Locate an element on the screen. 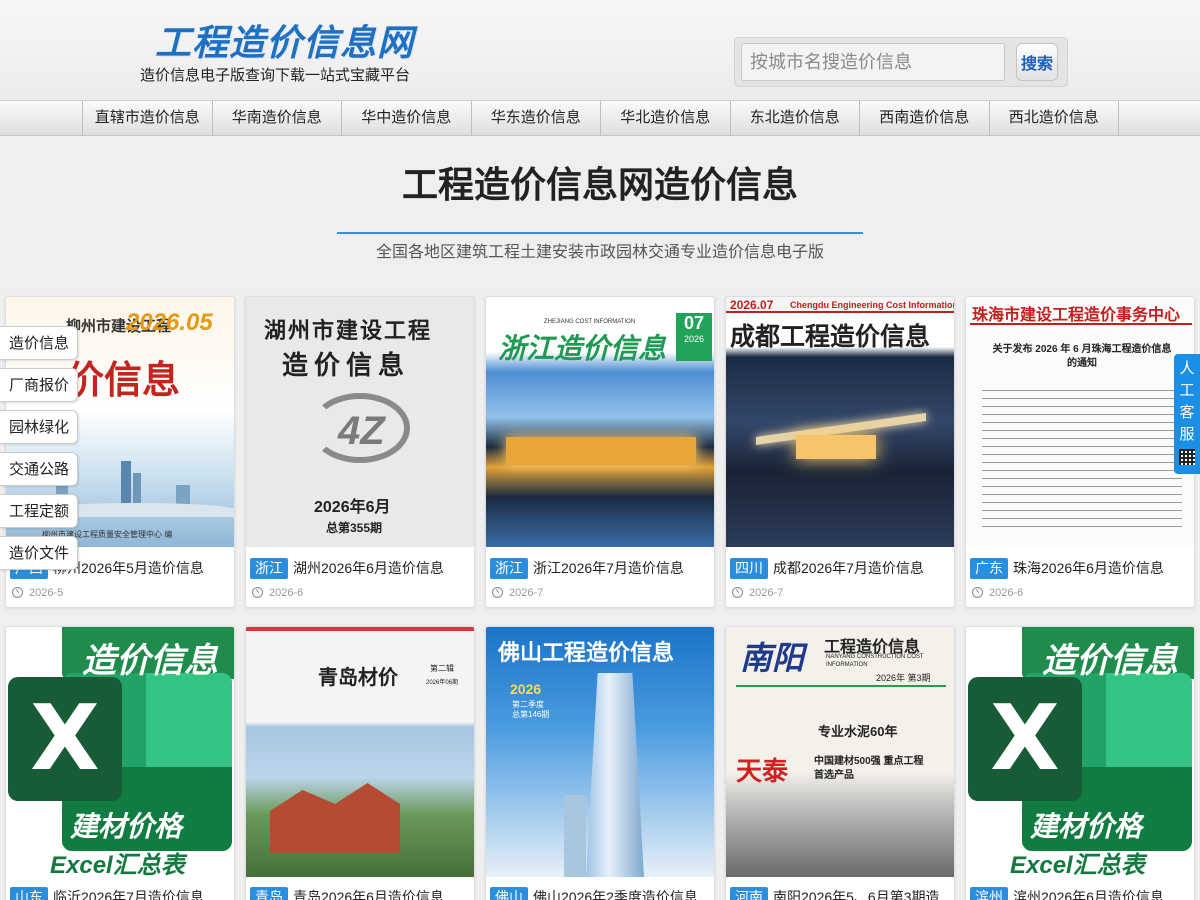 The width and height of the screenshot is (1200, 900). issue-badge: 07 2026 is located at coordinates (694, 337).